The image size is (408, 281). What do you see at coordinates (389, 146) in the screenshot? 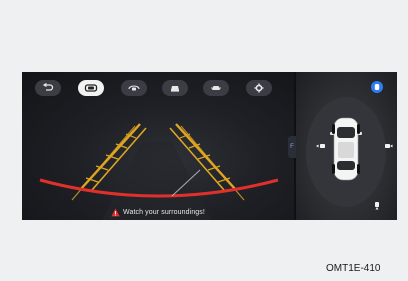
I see `camera-right-icon` at bounding box center [389, 146].